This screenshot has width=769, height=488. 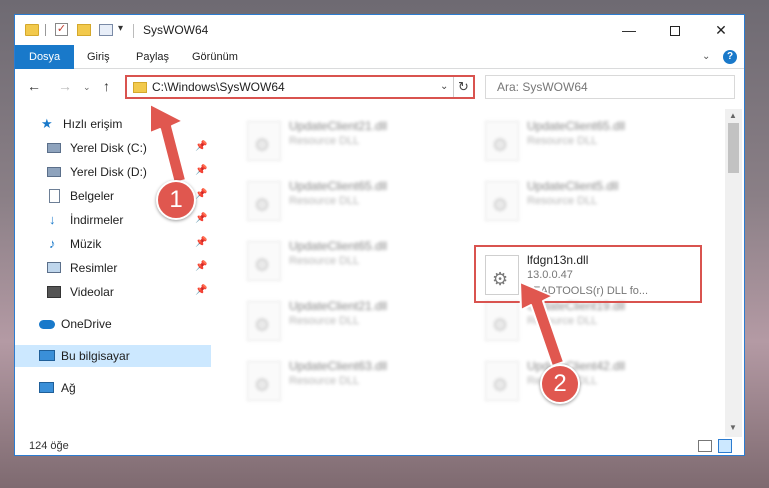 What do you see at coordinates (542, 324) in the screenshot?
I see `arrow-to-dll-file` at bounding box center [542, 324].